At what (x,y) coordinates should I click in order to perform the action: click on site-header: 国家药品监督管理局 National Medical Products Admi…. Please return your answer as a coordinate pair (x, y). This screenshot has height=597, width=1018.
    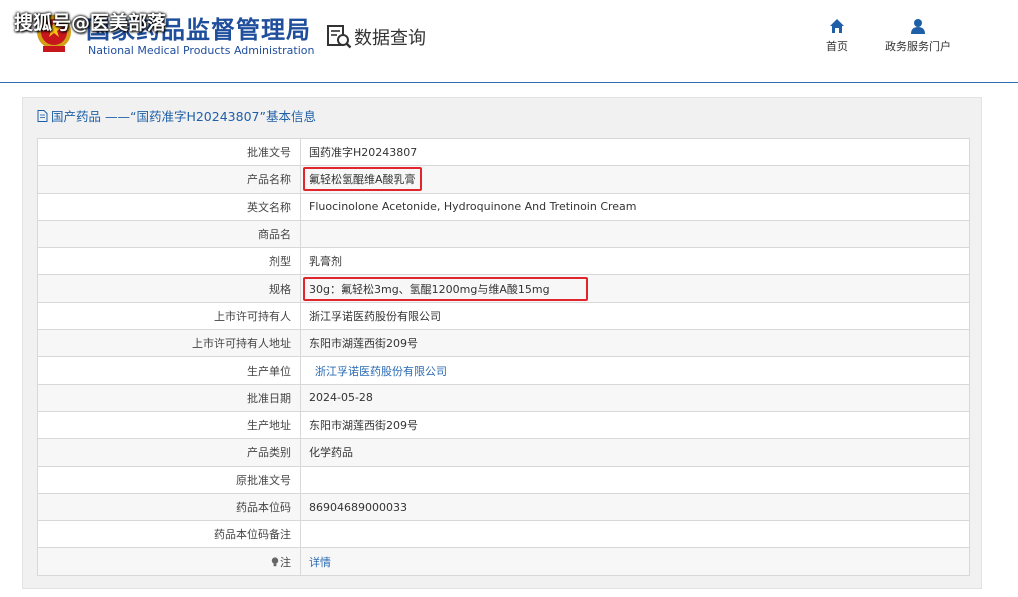
    Looking at the image, I should click on (509, 41).